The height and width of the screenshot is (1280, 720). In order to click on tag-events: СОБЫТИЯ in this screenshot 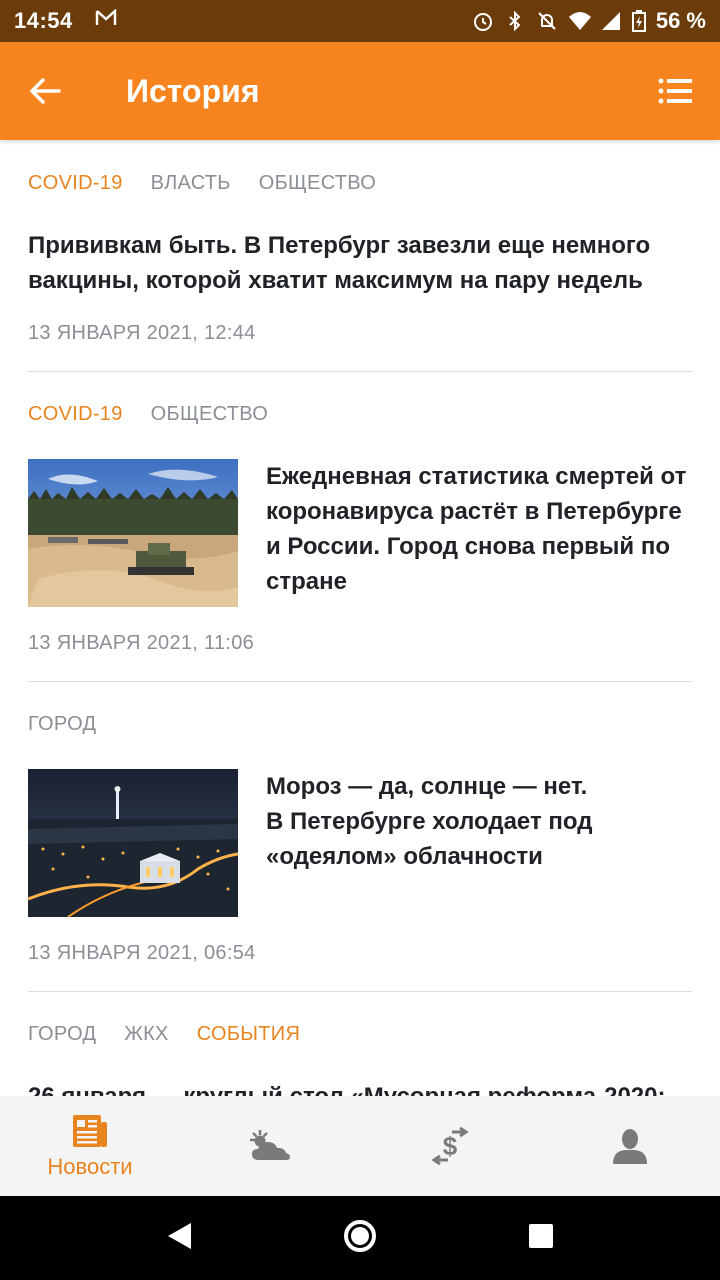, I will do `click(249, 1034)`.